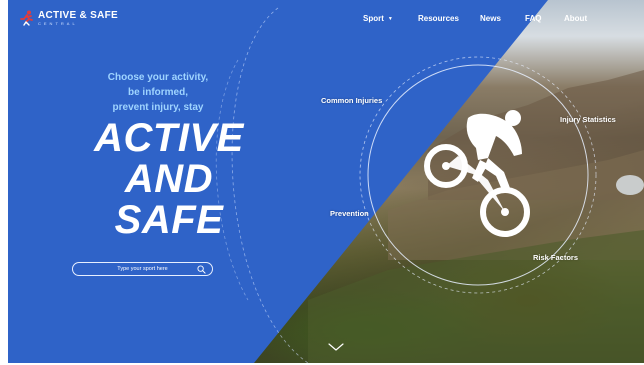 The image size is (644, 365). I want to click on nav-item-news: News, so click(490, 18).